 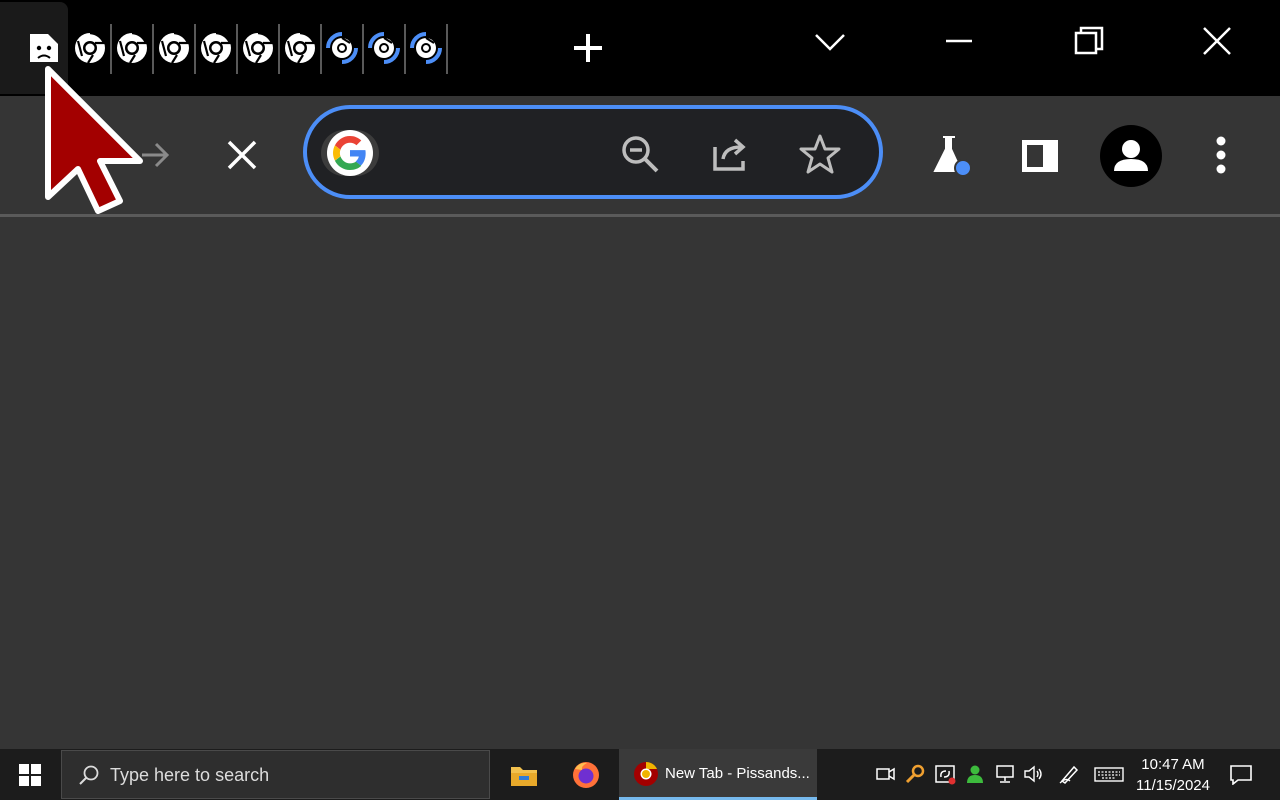 I want to click on tab-search-button, so click(x=830, y=42).